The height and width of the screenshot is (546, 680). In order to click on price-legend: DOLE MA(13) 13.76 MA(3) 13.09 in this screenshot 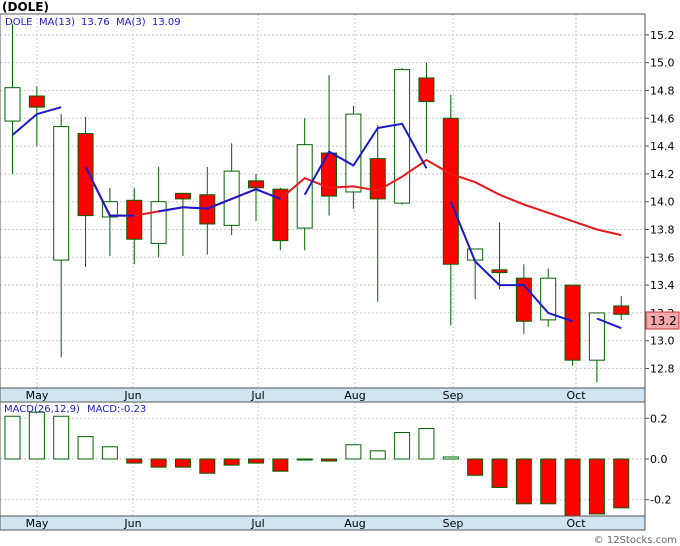, I will do `click(93, 22)`.